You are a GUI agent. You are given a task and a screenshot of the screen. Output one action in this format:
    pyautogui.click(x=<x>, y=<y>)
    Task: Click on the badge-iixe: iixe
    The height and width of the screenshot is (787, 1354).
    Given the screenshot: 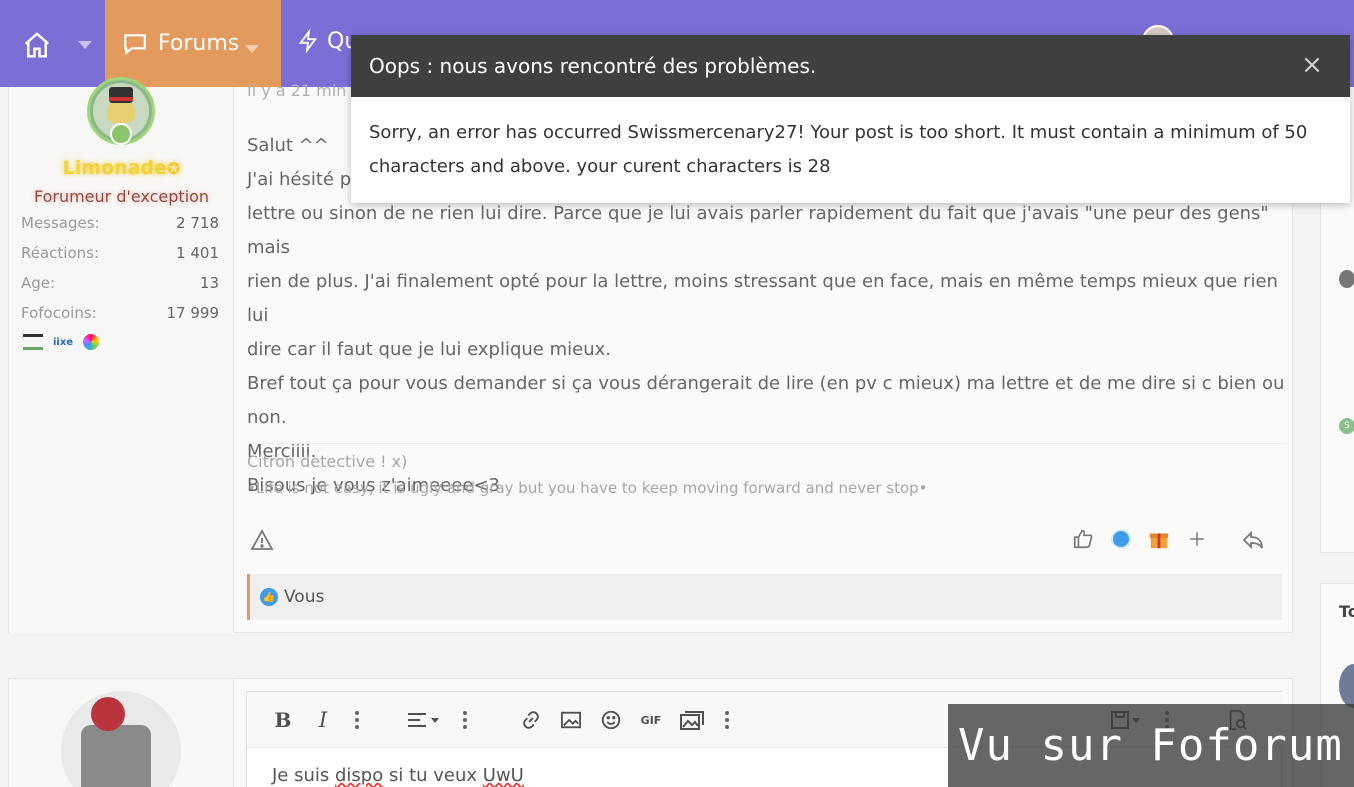 What is the action you would take?
    pyautogui.click(x=63, y=342)
    